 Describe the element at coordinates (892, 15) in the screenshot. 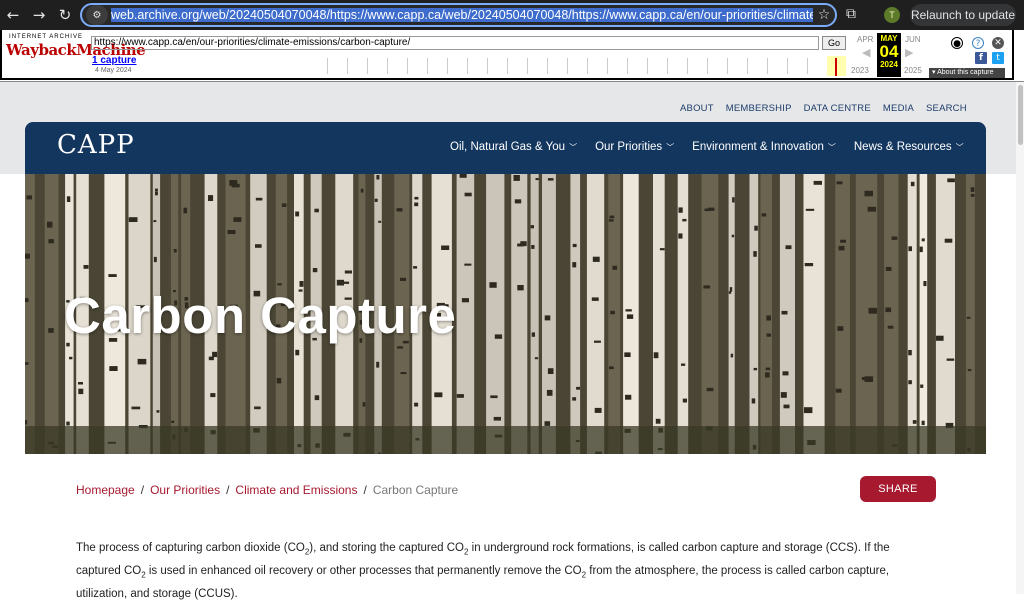

I see `profile-avatar: T` at that location.